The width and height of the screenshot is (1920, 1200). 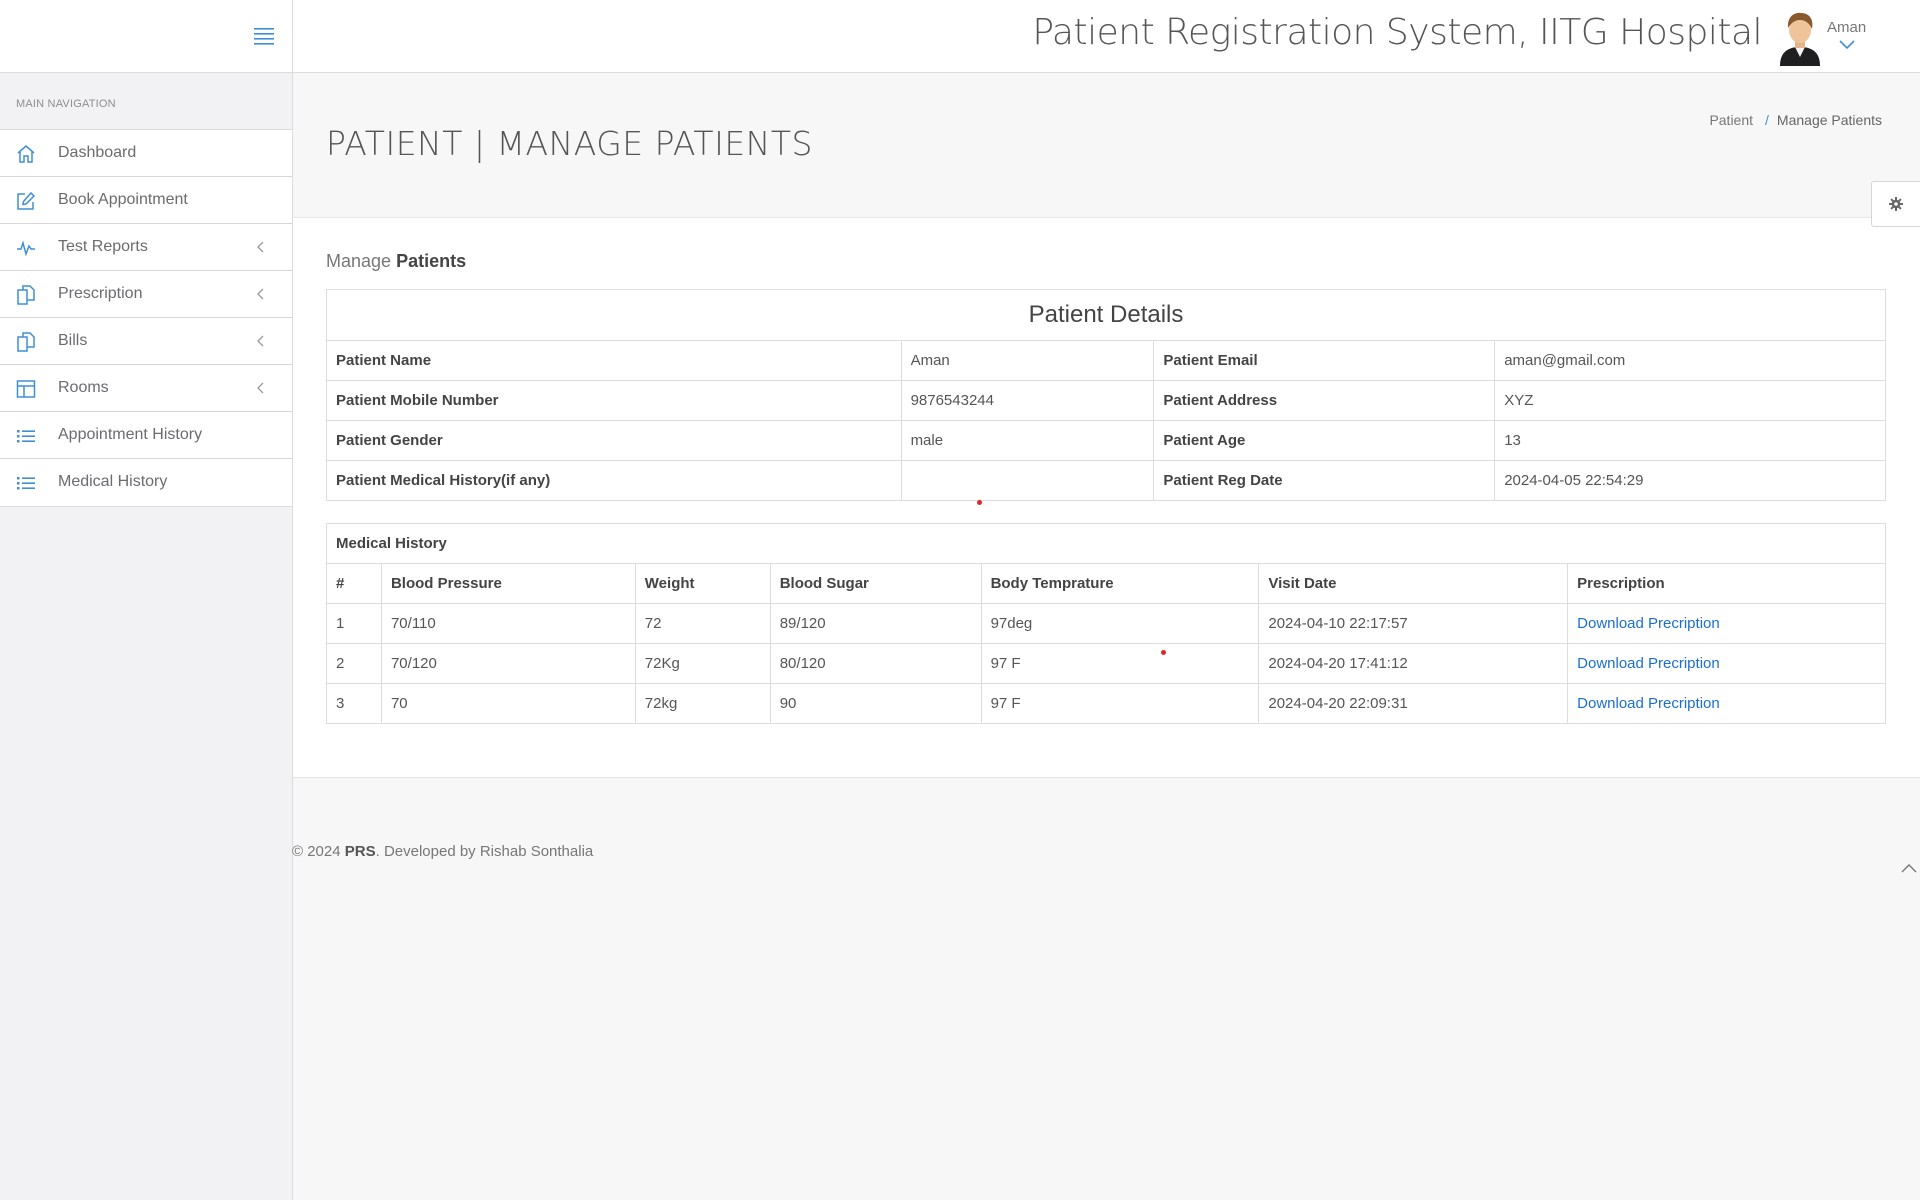 I want to click on field-label: Patient Mobile Number, so click(x=614, y=400).